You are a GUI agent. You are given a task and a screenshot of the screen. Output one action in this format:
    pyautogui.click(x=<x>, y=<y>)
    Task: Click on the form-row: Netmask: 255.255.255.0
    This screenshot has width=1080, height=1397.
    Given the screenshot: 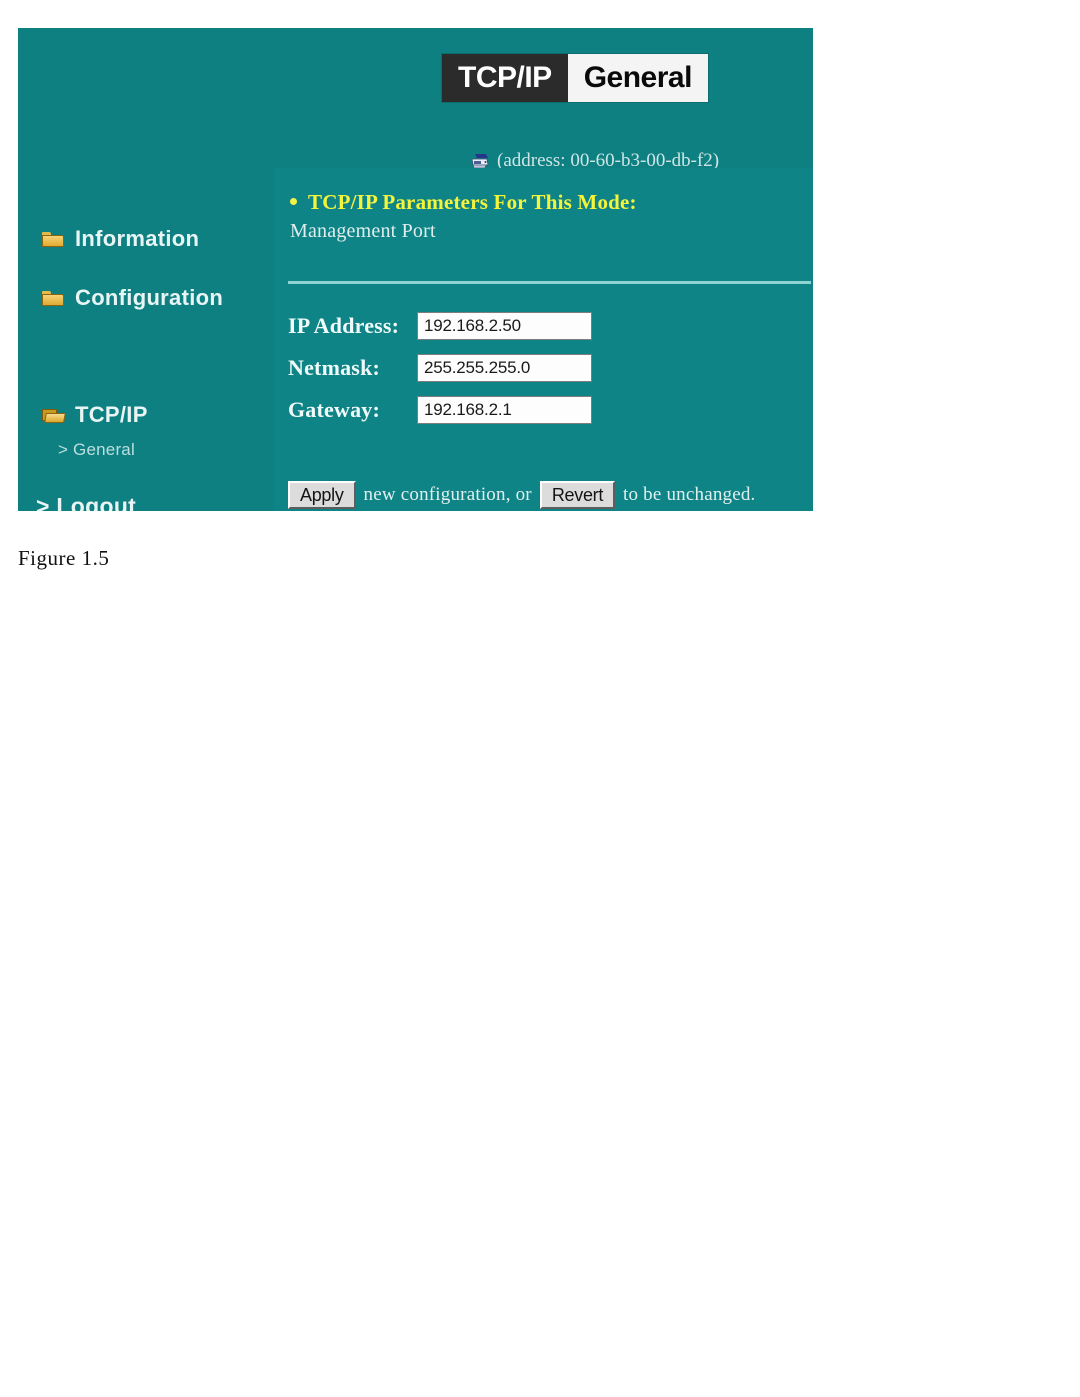 What is the action you would take?
    pyautogui.click(x=548, y=367)
    